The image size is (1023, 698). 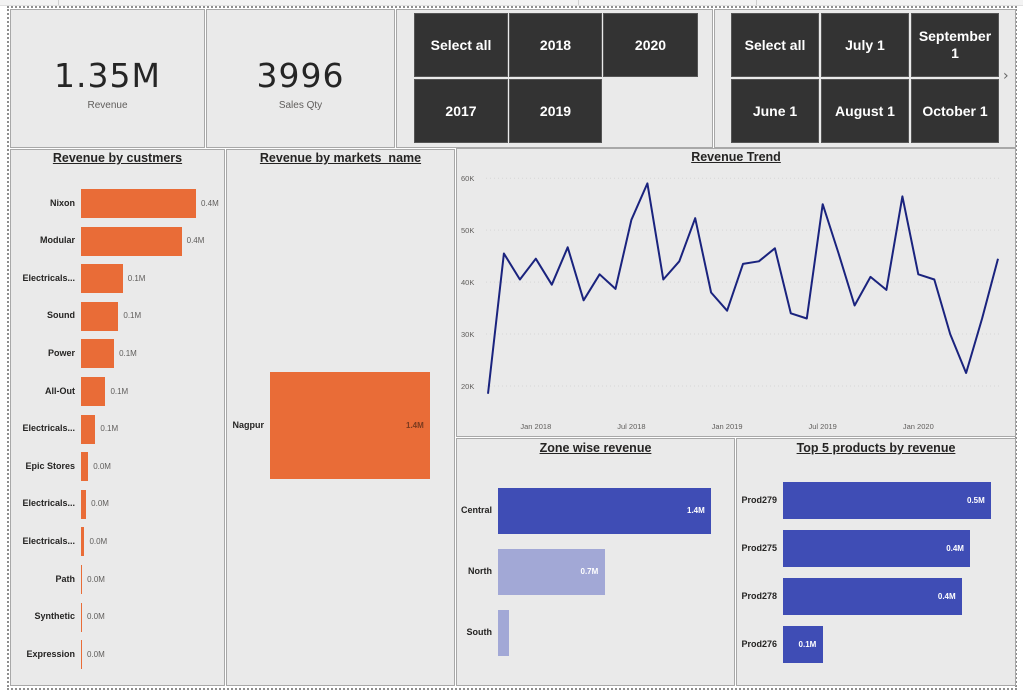 I want to click on year-slicer-2019: 2019, so click(x=555, y=111).